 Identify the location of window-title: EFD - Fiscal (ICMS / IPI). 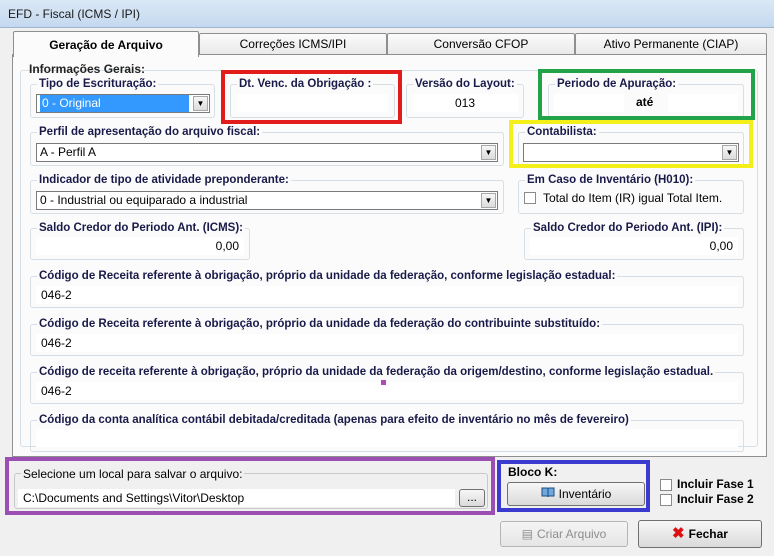
(74, 14).